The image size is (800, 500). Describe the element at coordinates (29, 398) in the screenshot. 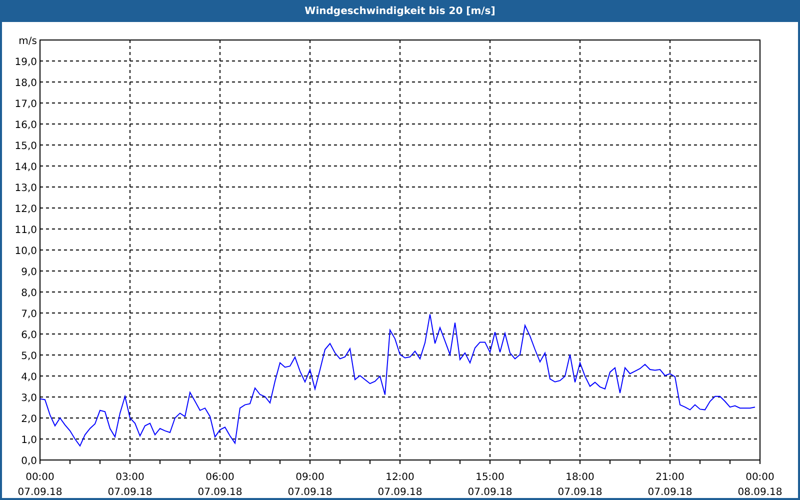

I see `y-tick-label: 3,0` at that location.